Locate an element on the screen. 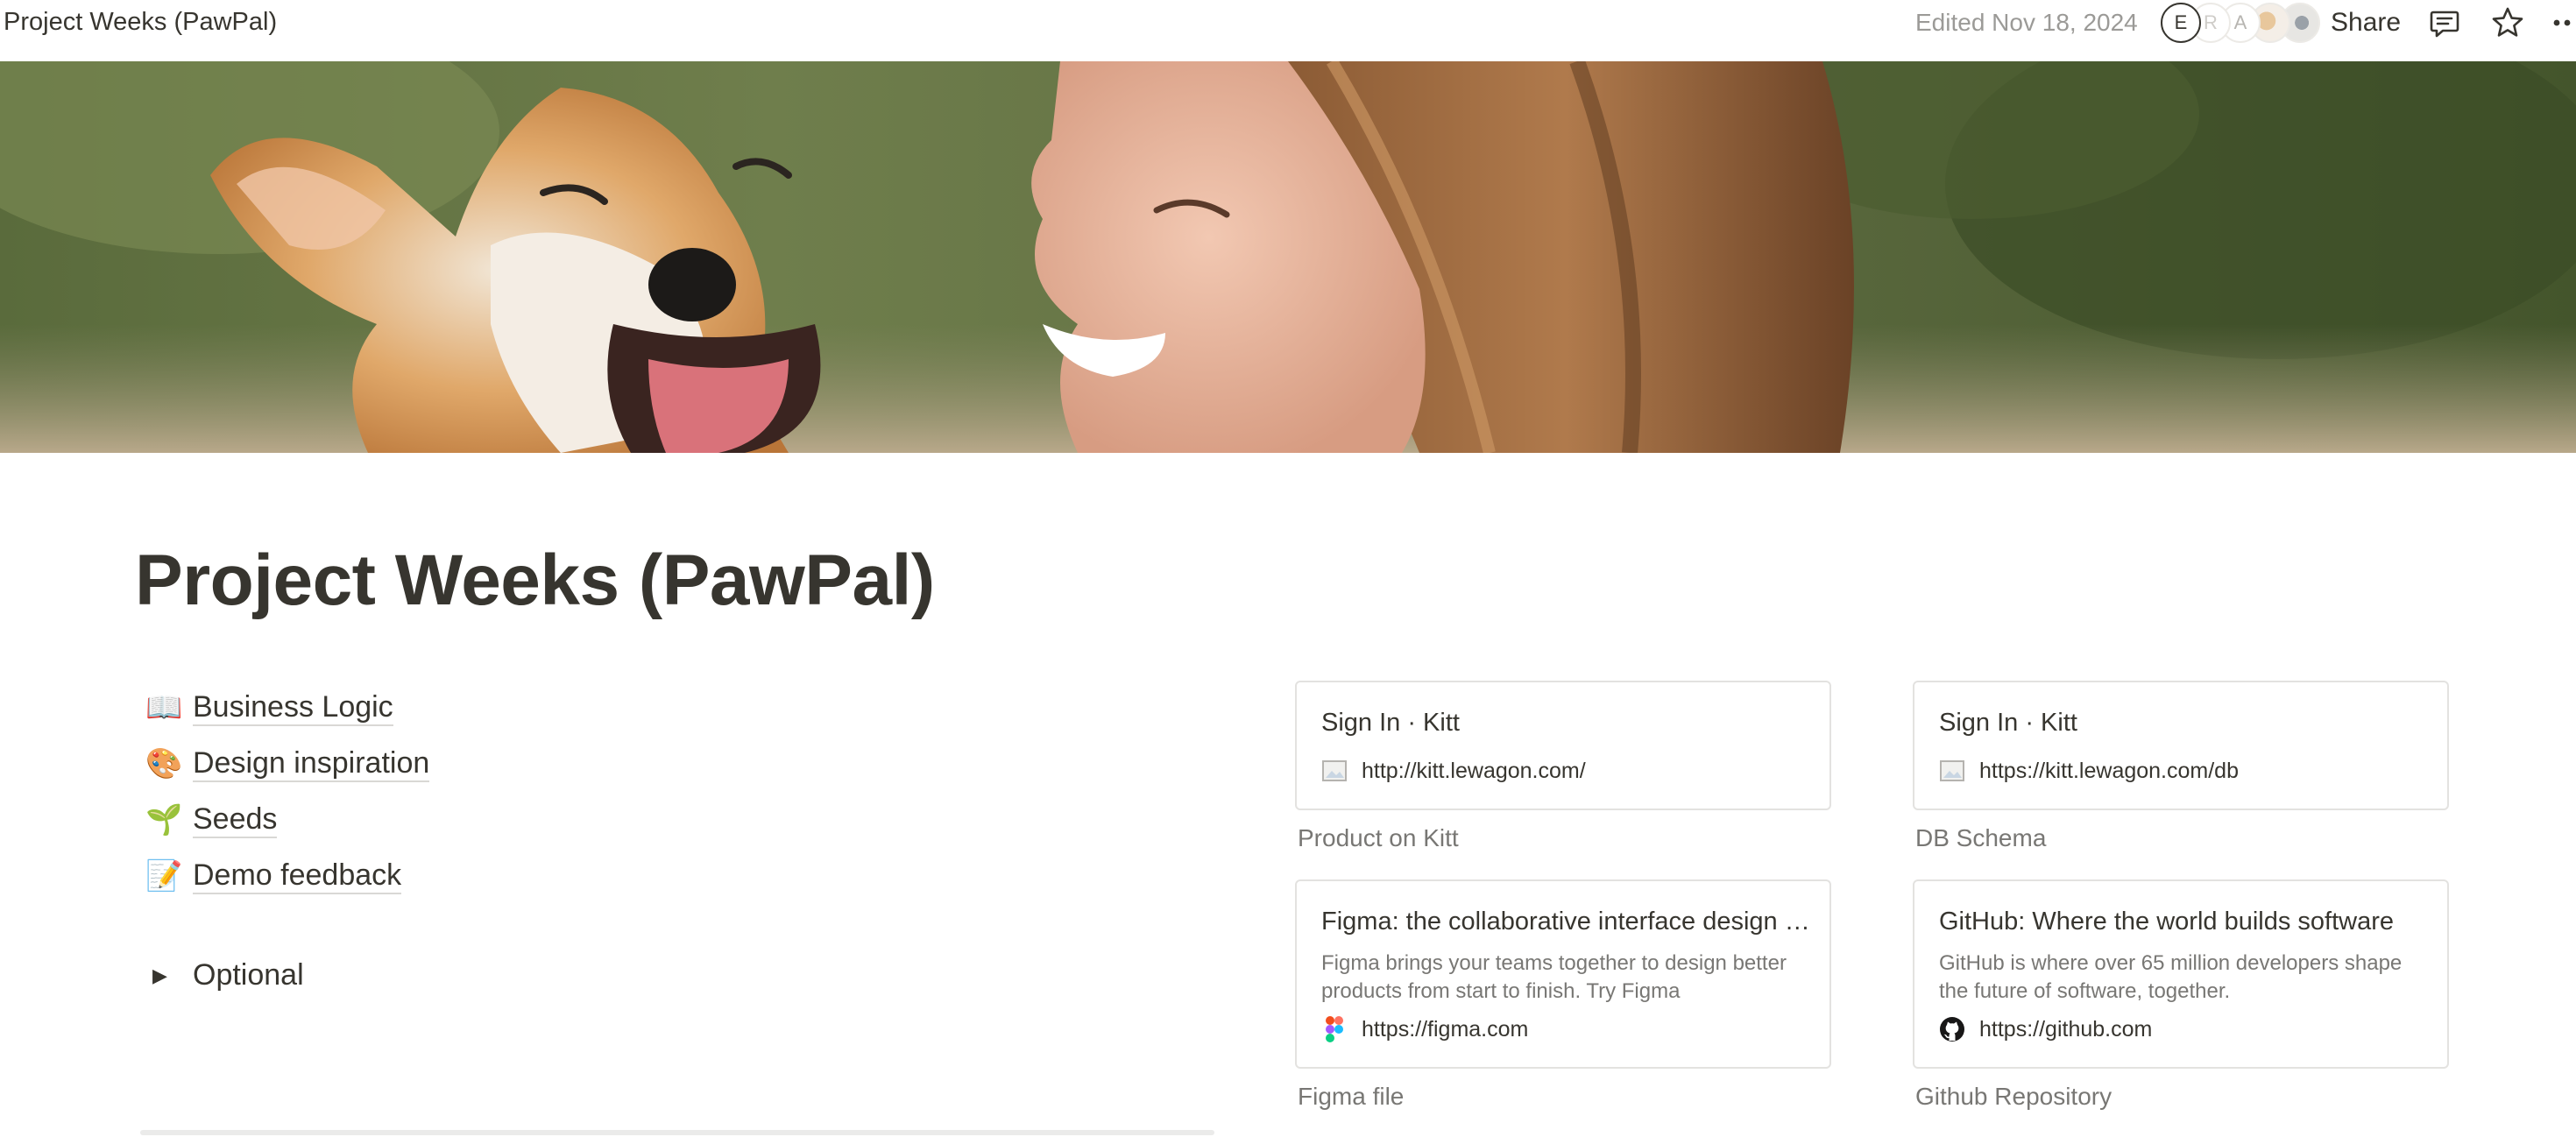 This screenshot has width=2576, height=1137. toggle-optional: ▶ Optional is located at coordinates (224, 975).